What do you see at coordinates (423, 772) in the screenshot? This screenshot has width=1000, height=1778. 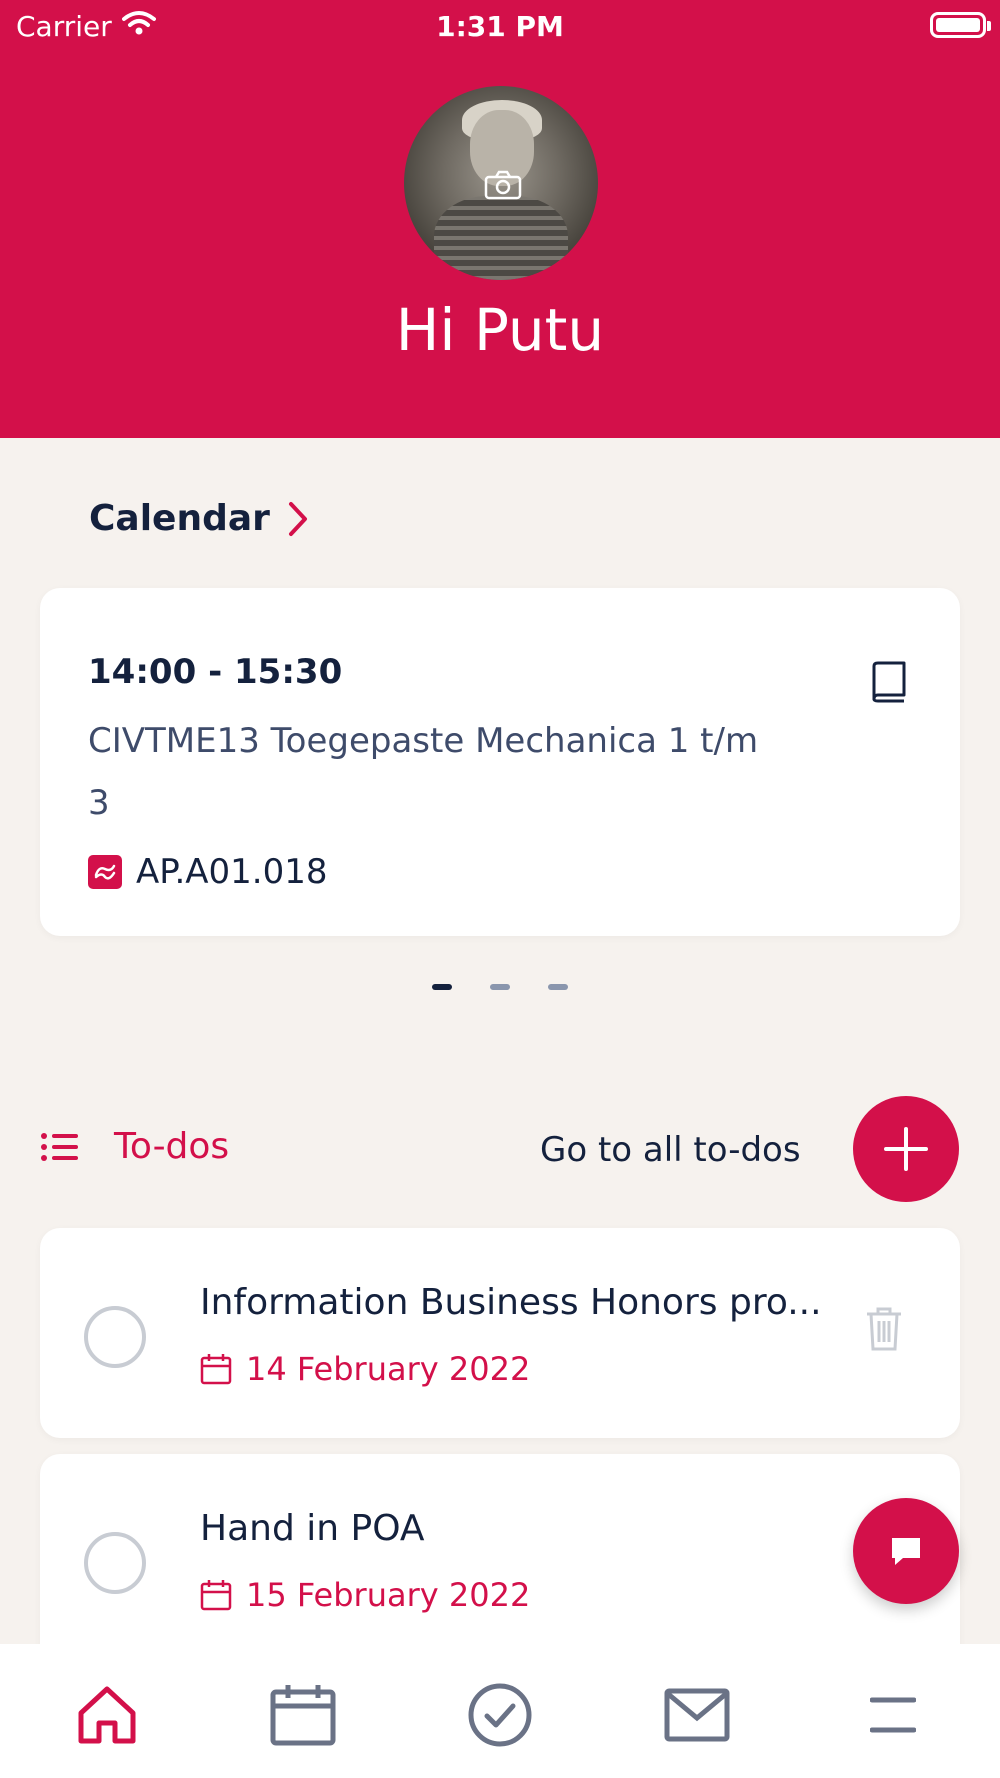 I see `event-course: CIVTME13 Toegepaste Mechanica 1 t/m 3` at bounding box center [423, 772].